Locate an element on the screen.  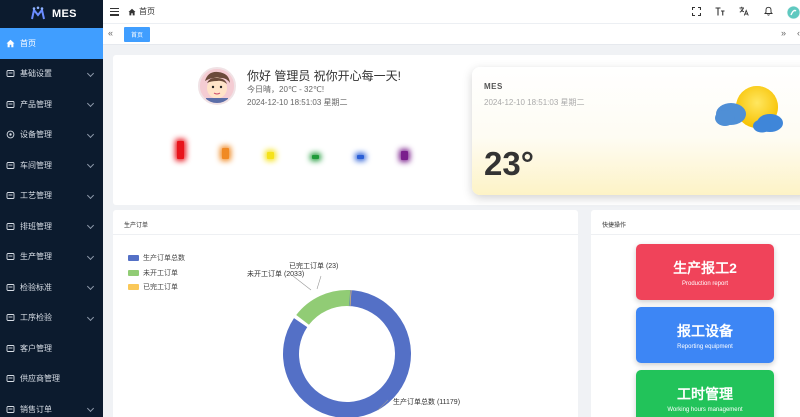
tab-home: 首页 is located at coordinates (137, 34).